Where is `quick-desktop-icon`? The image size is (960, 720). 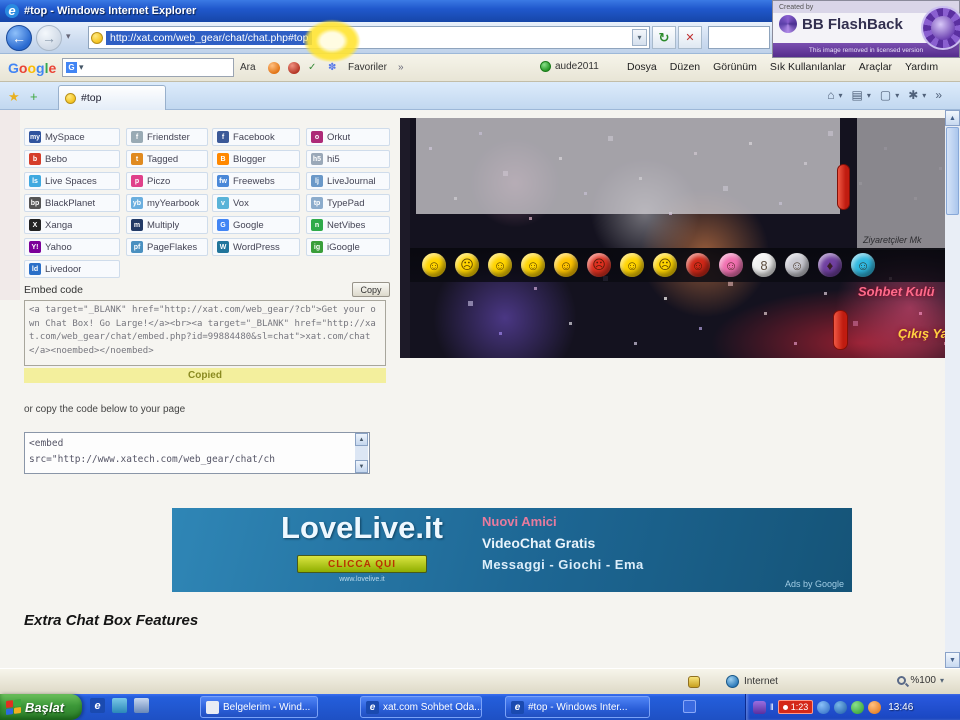 quick-desktop-icon is located at coordinates (119, 705).